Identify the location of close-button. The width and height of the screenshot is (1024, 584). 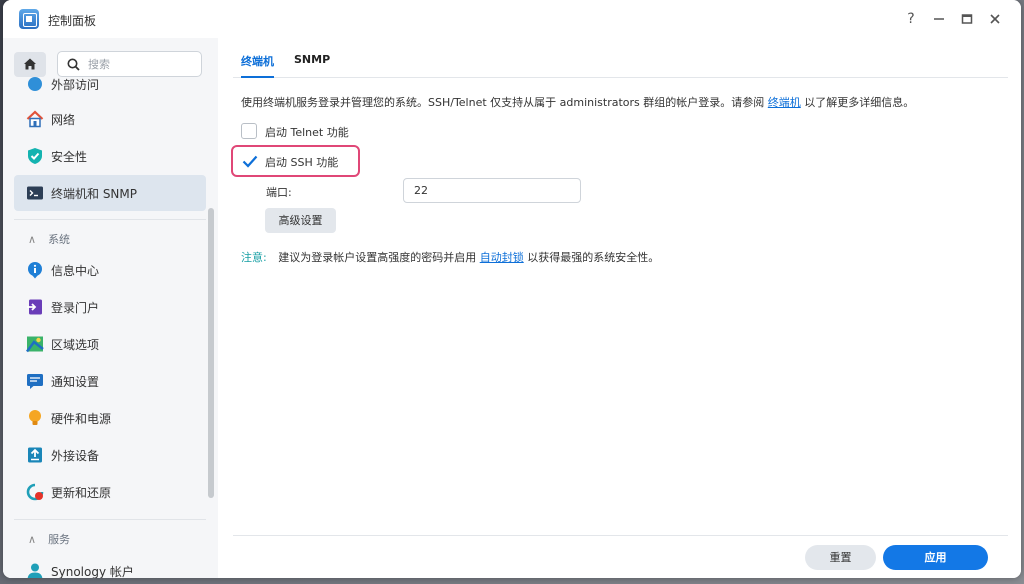
(995, 19).